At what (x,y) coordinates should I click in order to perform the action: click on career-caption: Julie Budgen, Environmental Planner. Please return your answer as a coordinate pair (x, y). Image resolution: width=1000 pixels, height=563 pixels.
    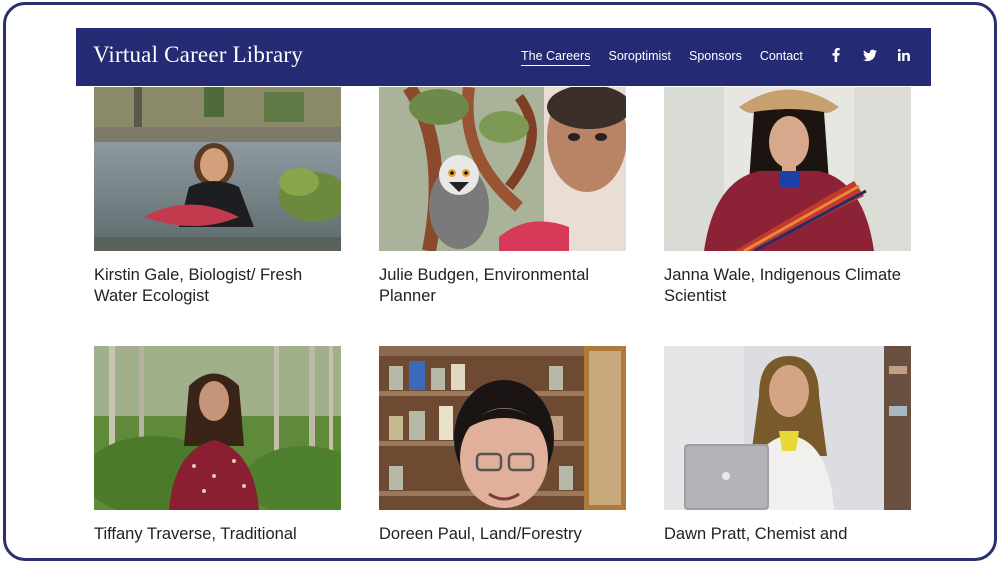
    Looking at the image, I should click on (499, 286).